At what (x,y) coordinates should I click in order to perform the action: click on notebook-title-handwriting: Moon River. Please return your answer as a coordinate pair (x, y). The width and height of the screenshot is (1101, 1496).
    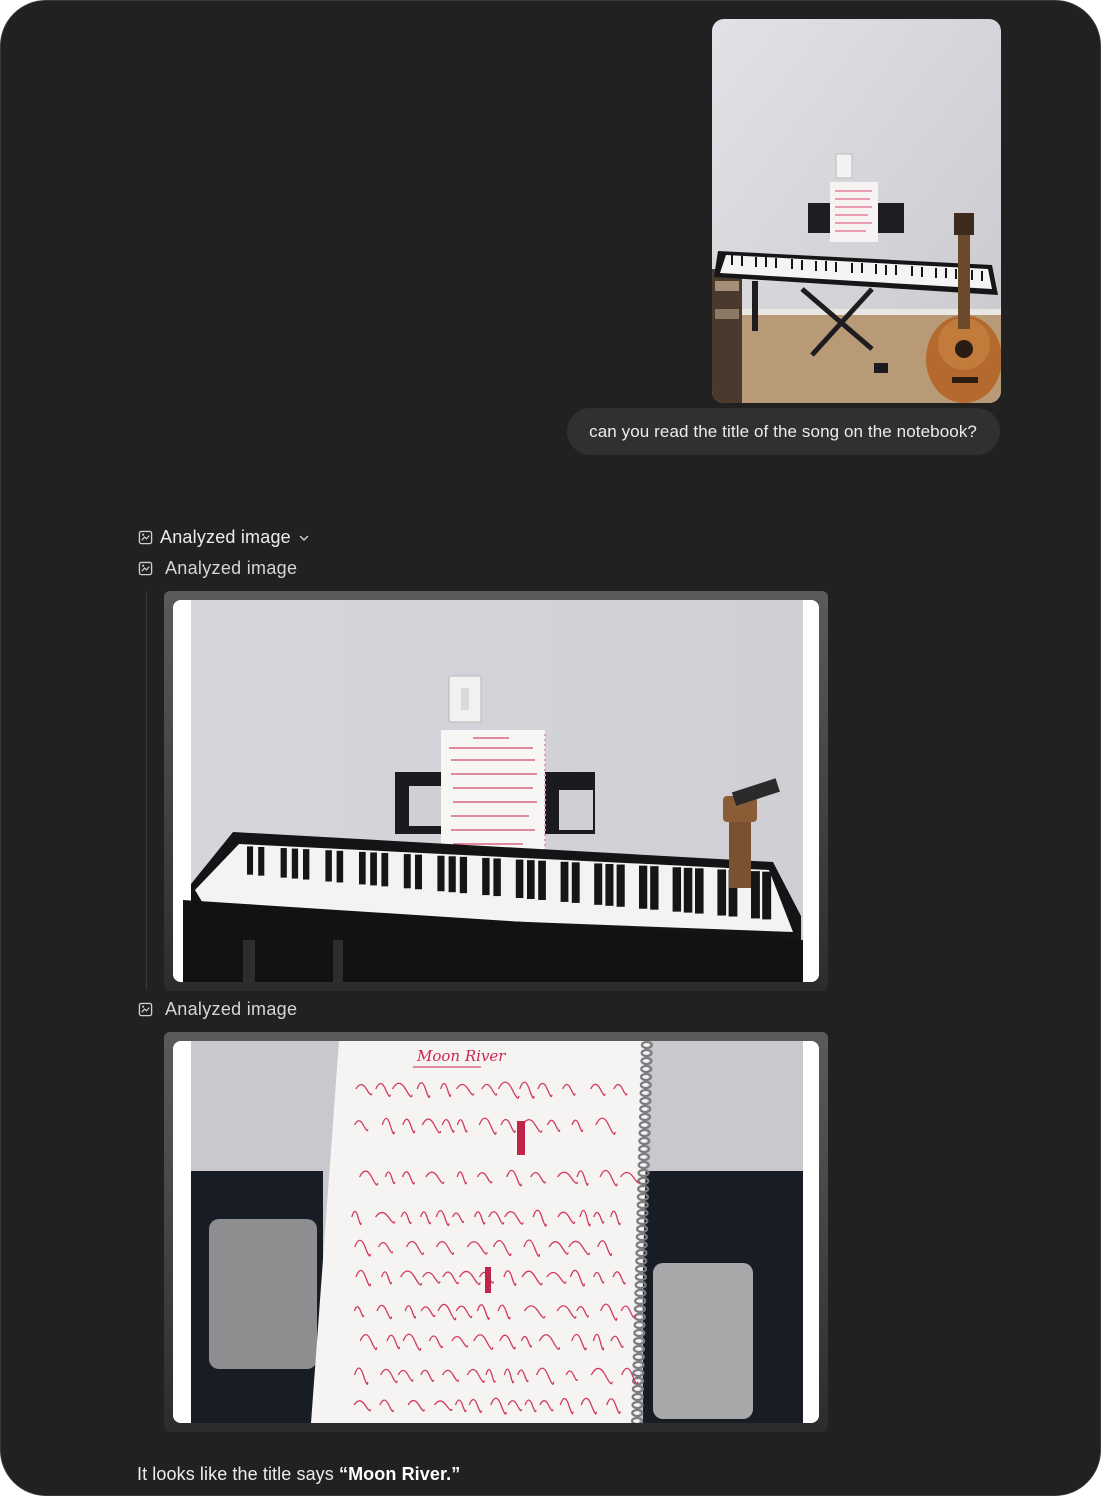
    Looking at the image, I should click on (461, 1056).